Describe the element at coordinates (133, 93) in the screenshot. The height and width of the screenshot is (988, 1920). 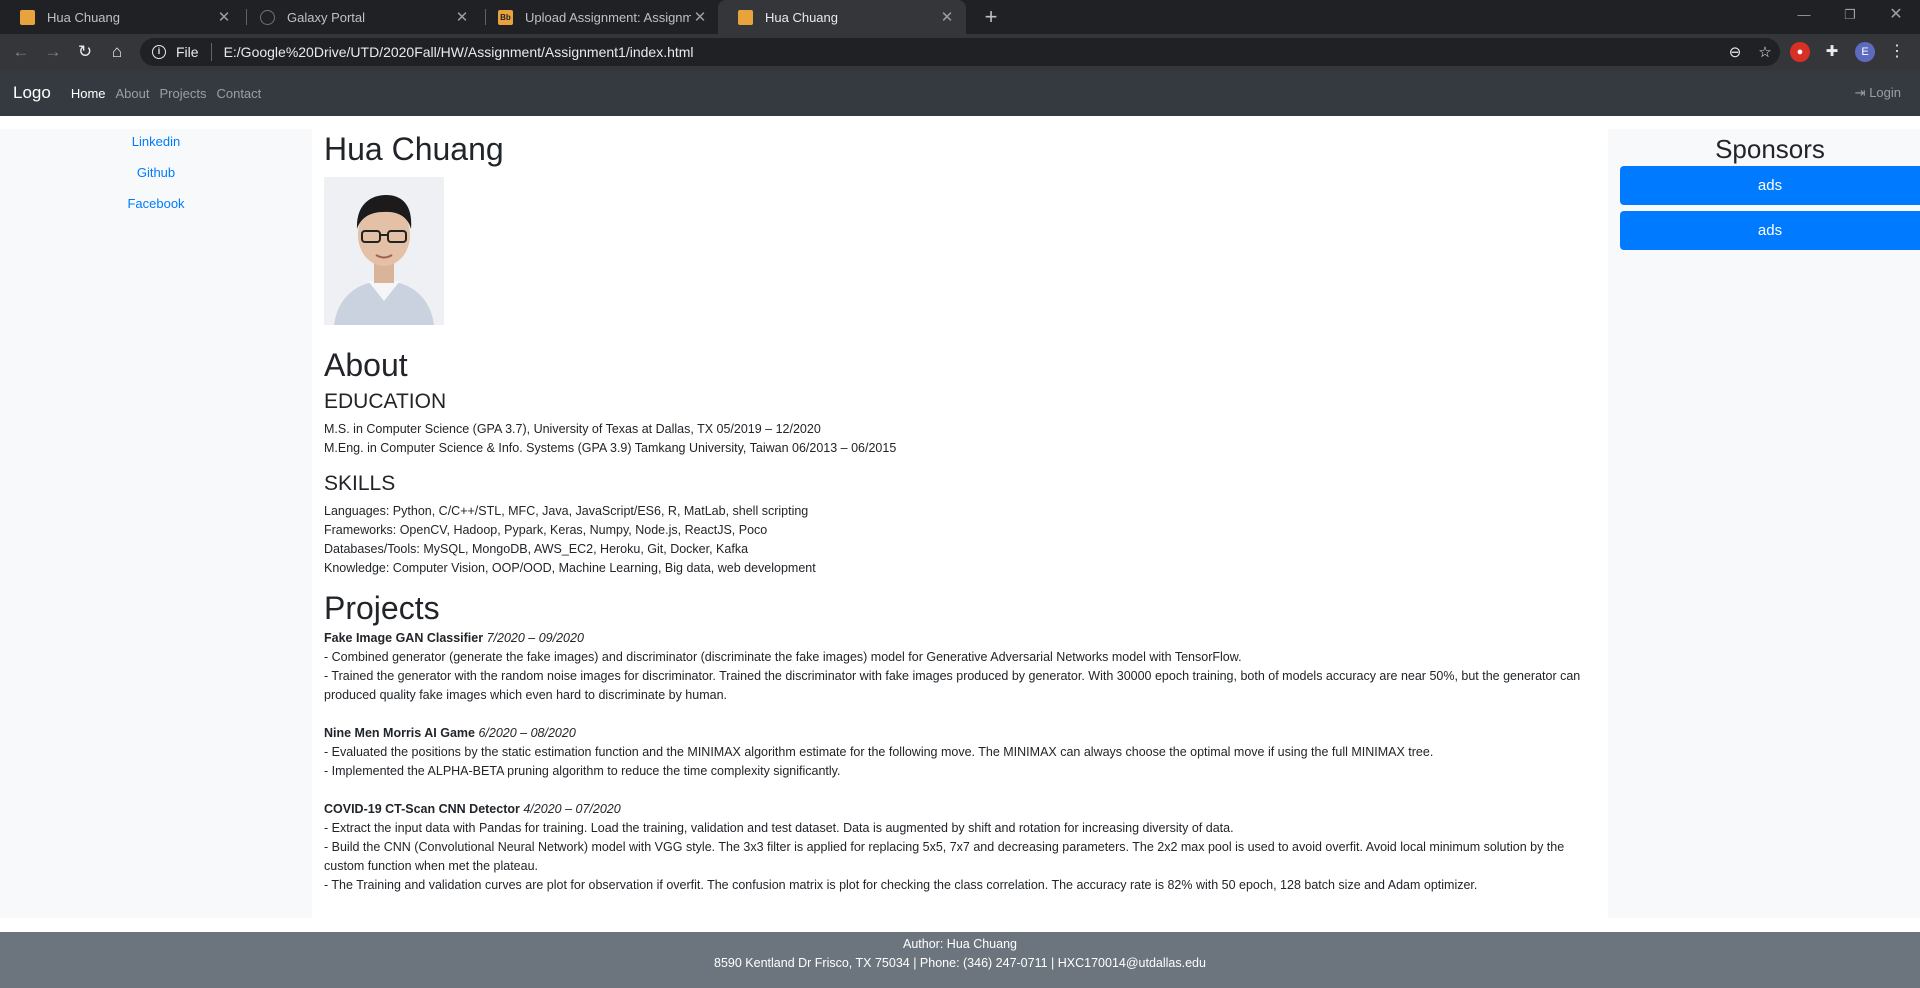
I see `nav-about: About` at that location.